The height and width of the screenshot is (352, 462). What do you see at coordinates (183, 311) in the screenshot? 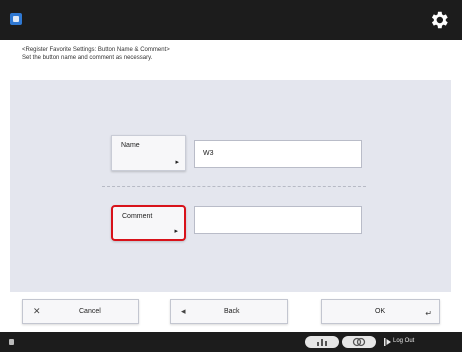
I see `back-arrow-icon: ◂` at bounding box center [183, 311].